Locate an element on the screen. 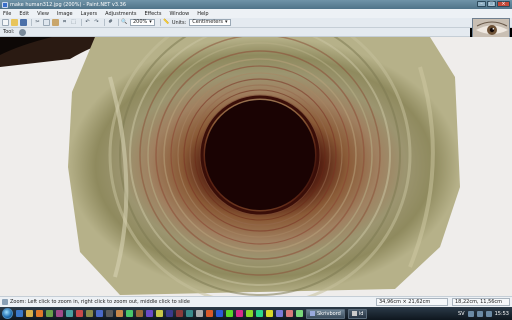  minimize-button: – is located at coordinates (481, 4).